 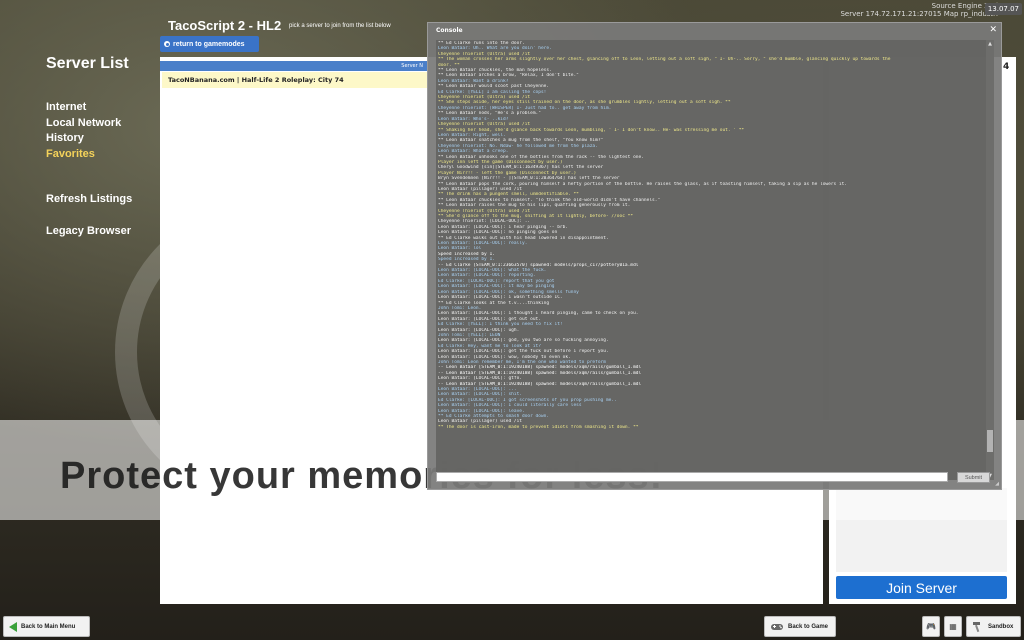 What do you see at coordinates (990, 441) in the screenshot?
I see `scroll-thumb` at bounding box center [990, 441].